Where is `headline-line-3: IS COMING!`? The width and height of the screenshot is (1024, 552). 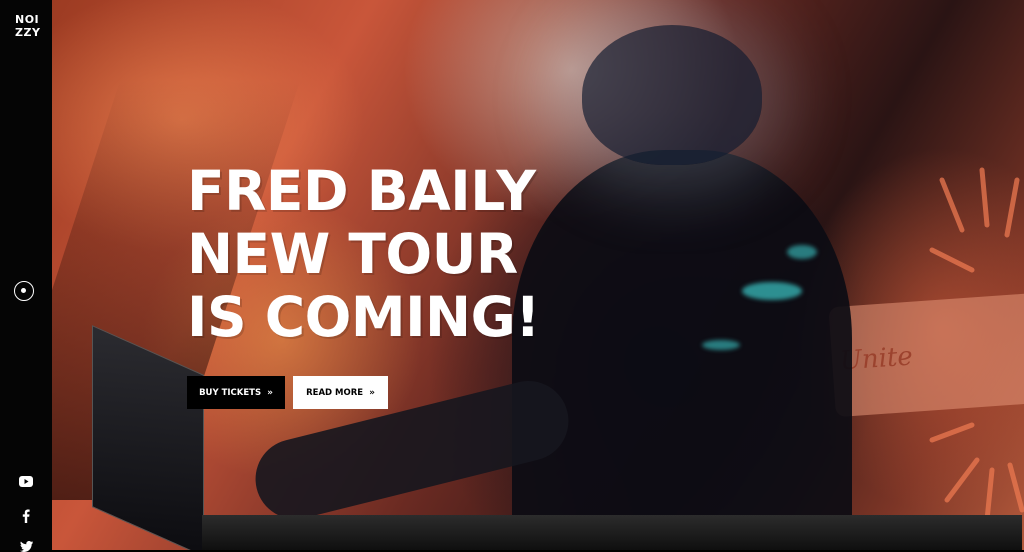 headline-line-3: IS COMING! is located at coordinates (363, 317).